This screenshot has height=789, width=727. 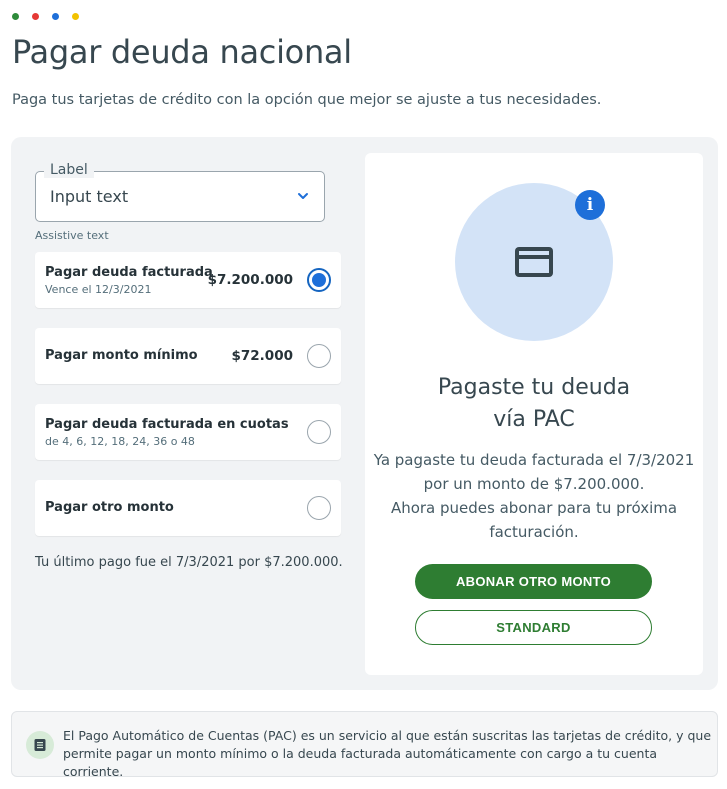 What do you see at coordinates (121, 355) in the screenshot?
I see `option-label: Pagar monto mínimo` at bounding box center [121, 355].